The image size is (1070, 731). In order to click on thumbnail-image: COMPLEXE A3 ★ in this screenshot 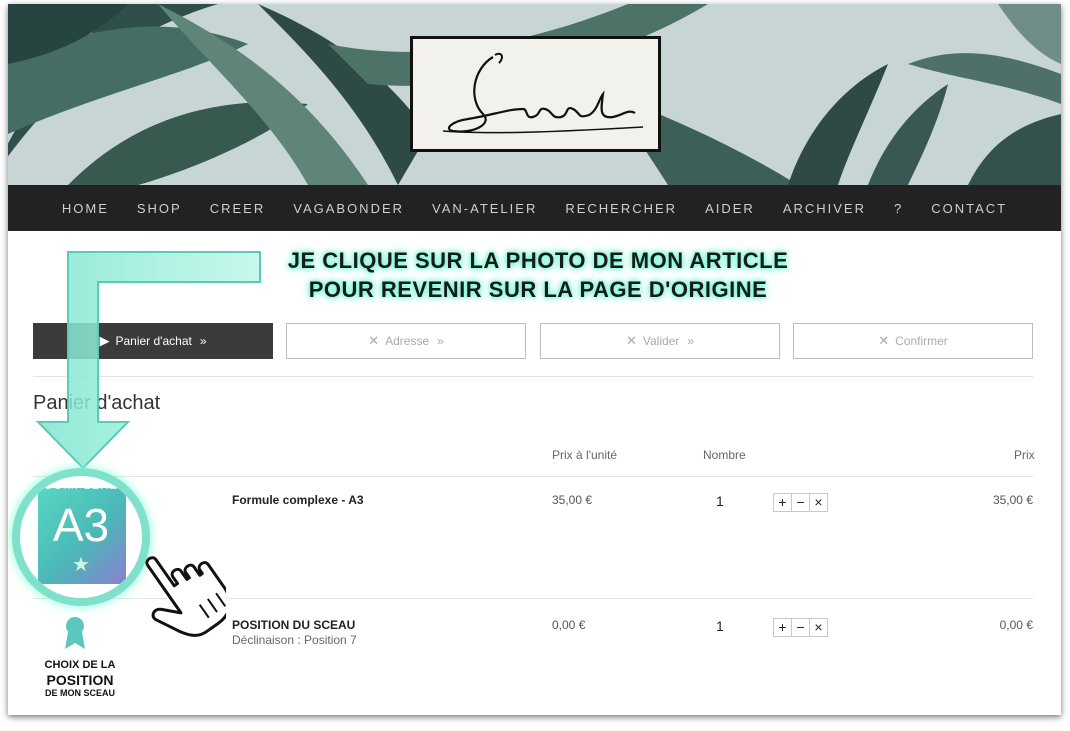, I will do `click(81, 537)`.